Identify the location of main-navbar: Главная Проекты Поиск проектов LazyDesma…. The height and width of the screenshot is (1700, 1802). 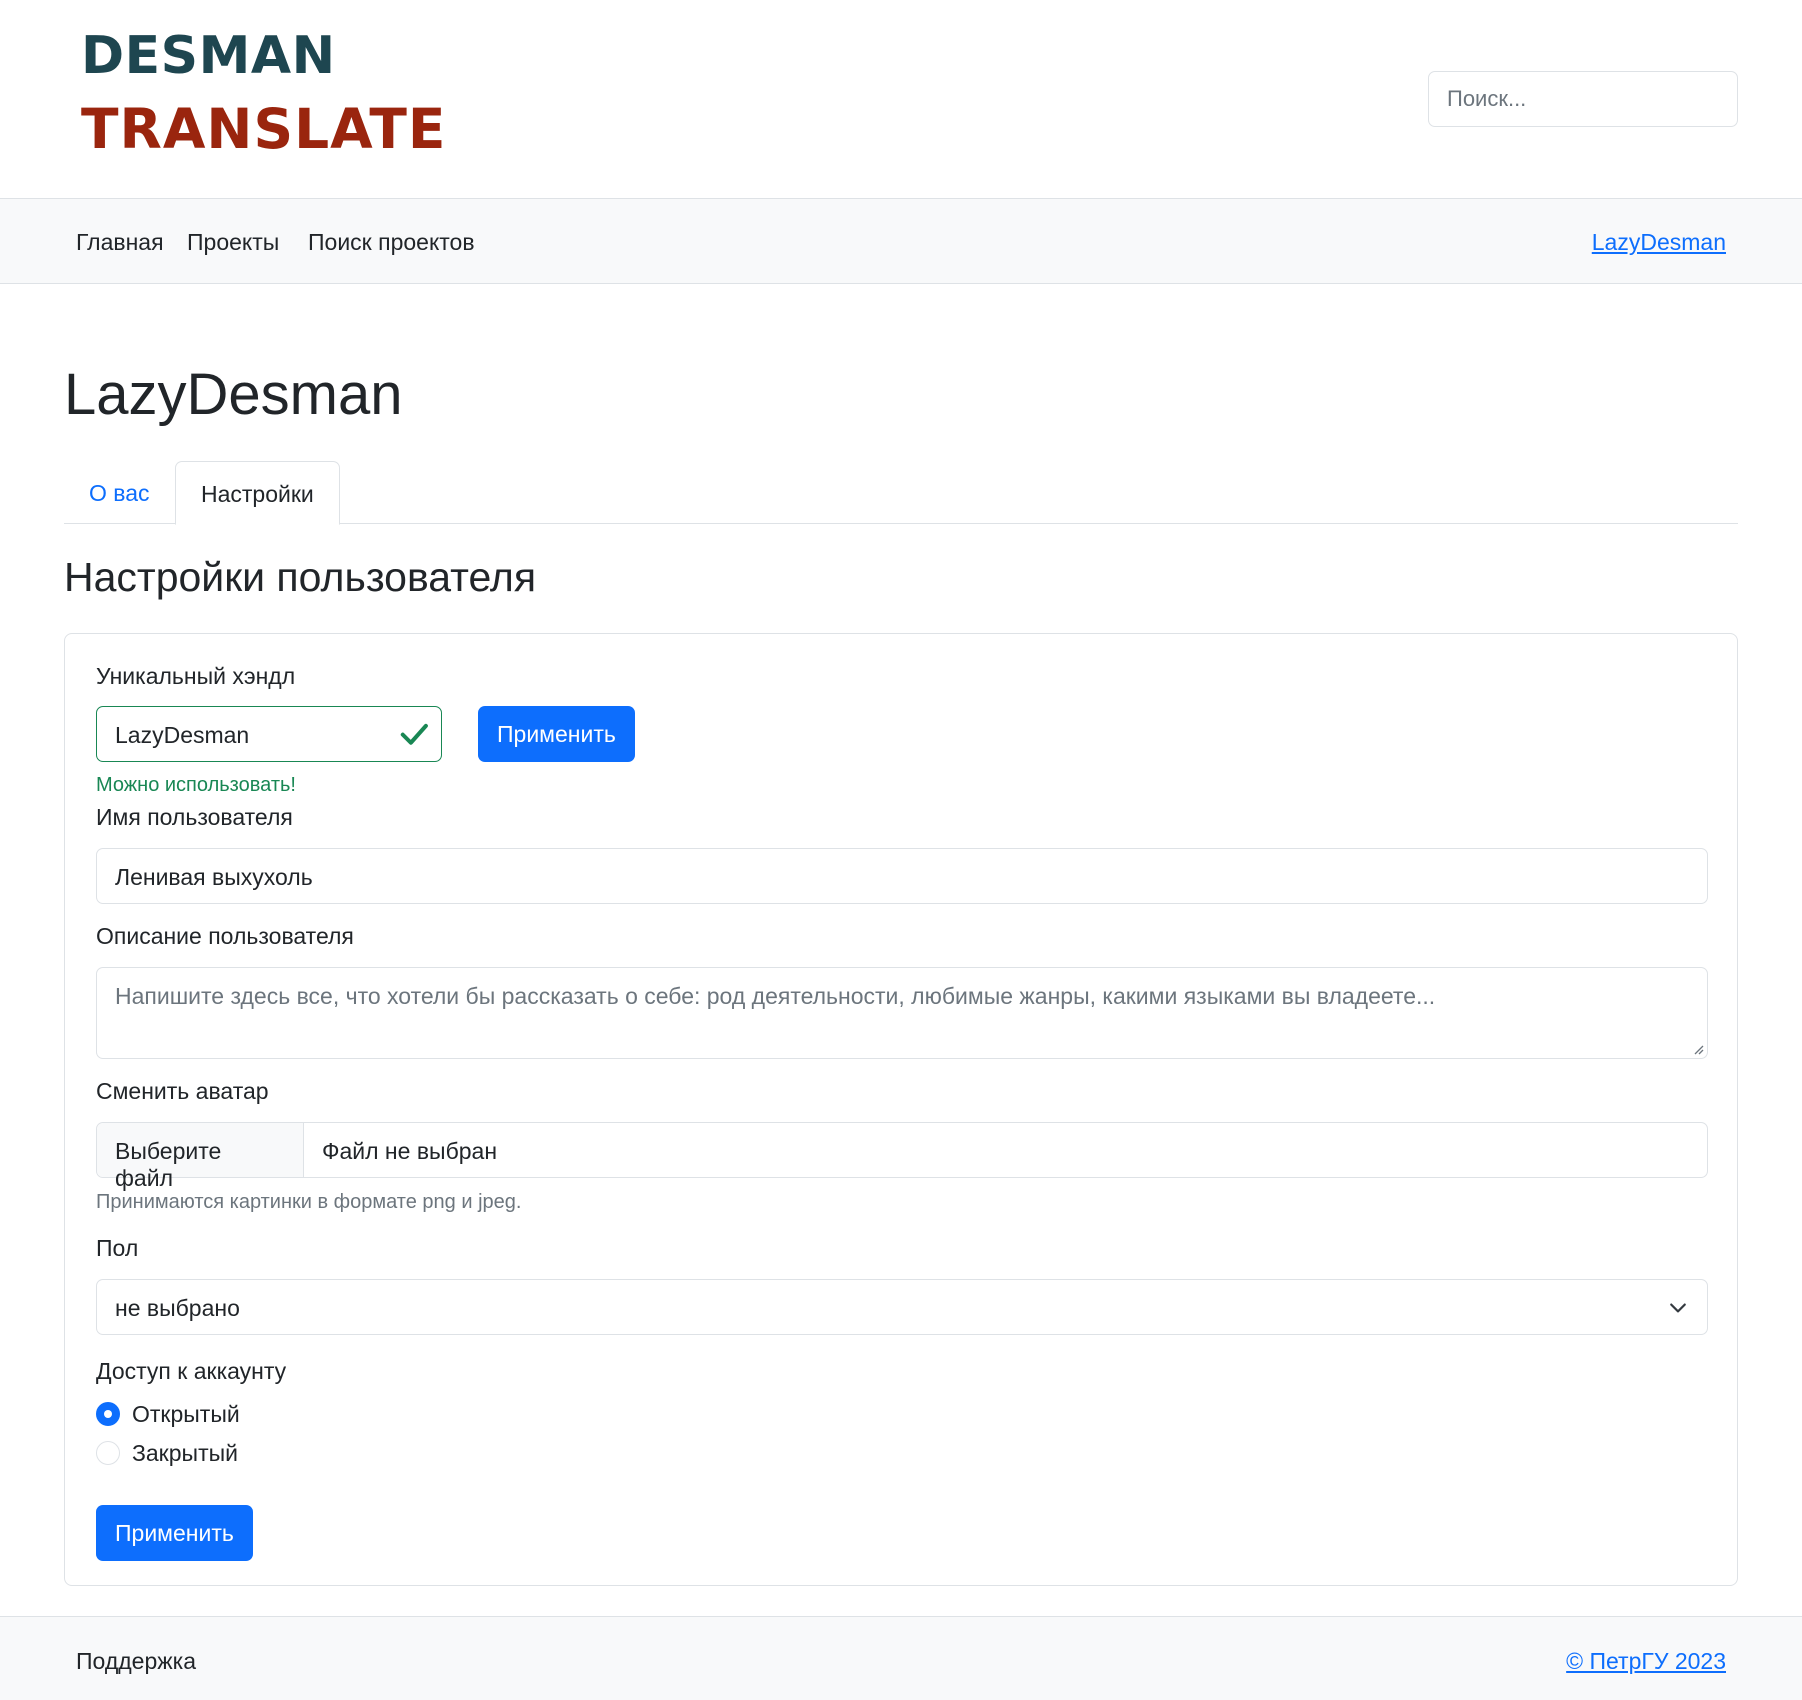
(901, 241).